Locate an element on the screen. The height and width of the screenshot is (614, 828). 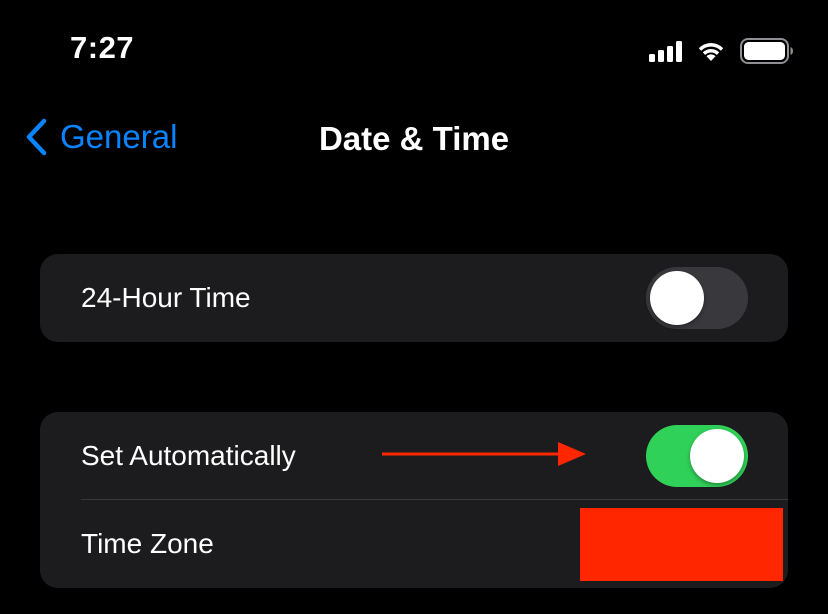
row-24-hour-time: 24-Hour Time is located at coordinates (414, 298).